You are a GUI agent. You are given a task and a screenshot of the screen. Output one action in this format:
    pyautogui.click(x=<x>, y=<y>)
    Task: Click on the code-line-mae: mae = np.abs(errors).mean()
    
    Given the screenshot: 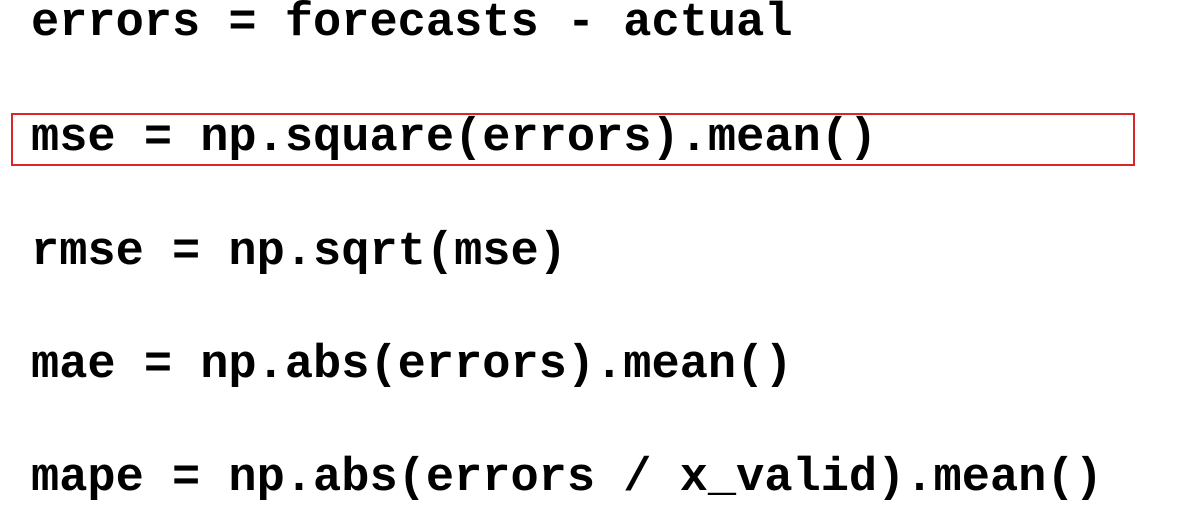 What is the action you would take?
    pyautogui.click(x=412, y=365)
    